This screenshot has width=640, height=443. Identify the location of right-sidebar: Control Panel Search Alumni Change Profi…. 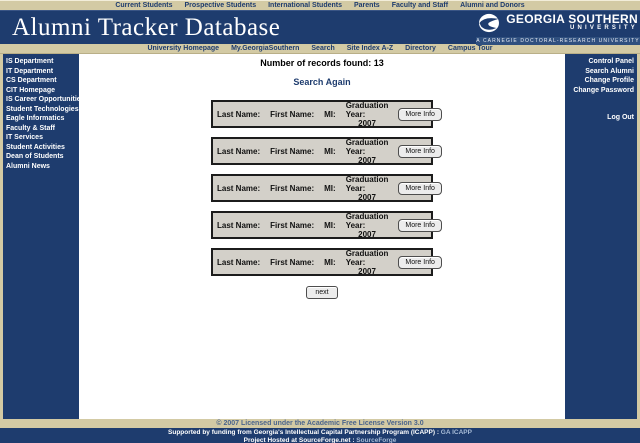
(601, 236).